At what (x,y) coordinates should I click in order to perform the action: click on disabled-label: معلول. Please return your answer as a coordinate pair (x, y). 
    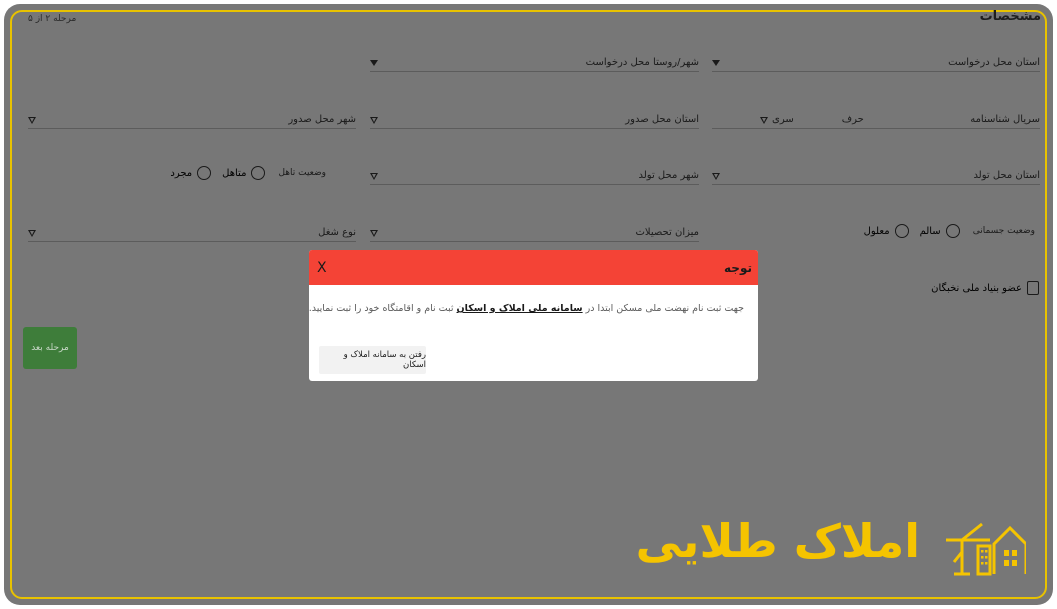
    Looking at the image, I should click on (876, 231).